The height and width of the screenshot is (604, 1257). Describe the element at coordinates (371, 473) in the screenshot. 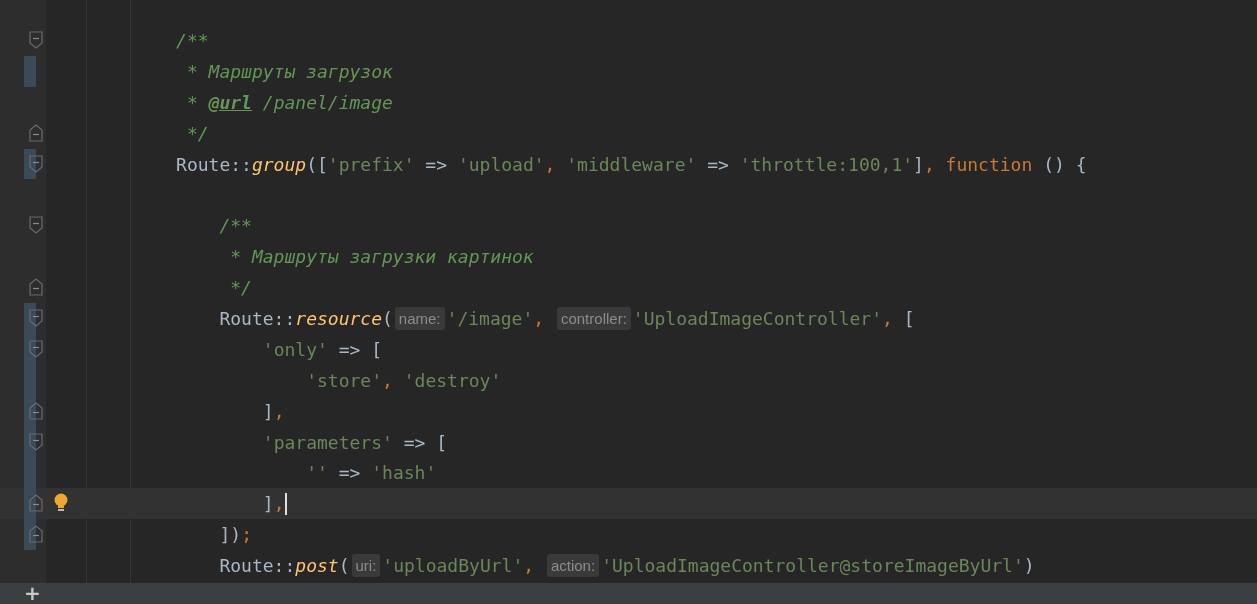

I see `code-text: '' => 'hash'` at that location.